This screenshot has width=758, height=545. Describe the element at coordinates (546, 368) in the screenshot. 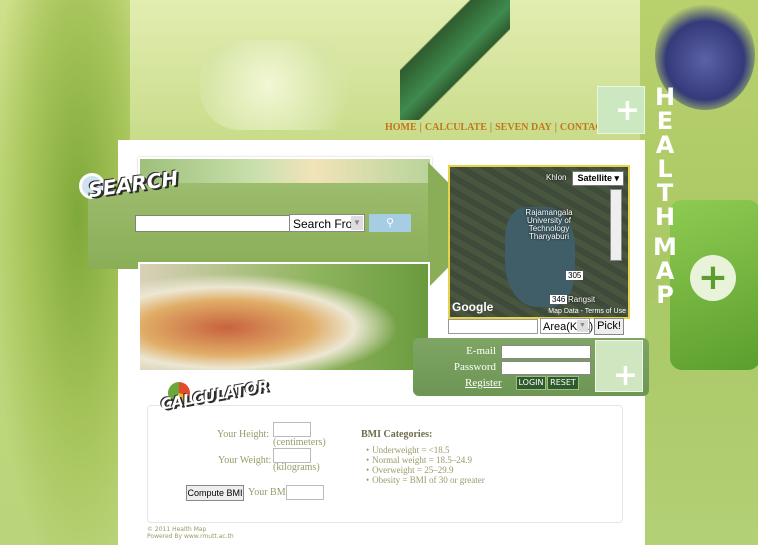

I see `password-field` at that location.